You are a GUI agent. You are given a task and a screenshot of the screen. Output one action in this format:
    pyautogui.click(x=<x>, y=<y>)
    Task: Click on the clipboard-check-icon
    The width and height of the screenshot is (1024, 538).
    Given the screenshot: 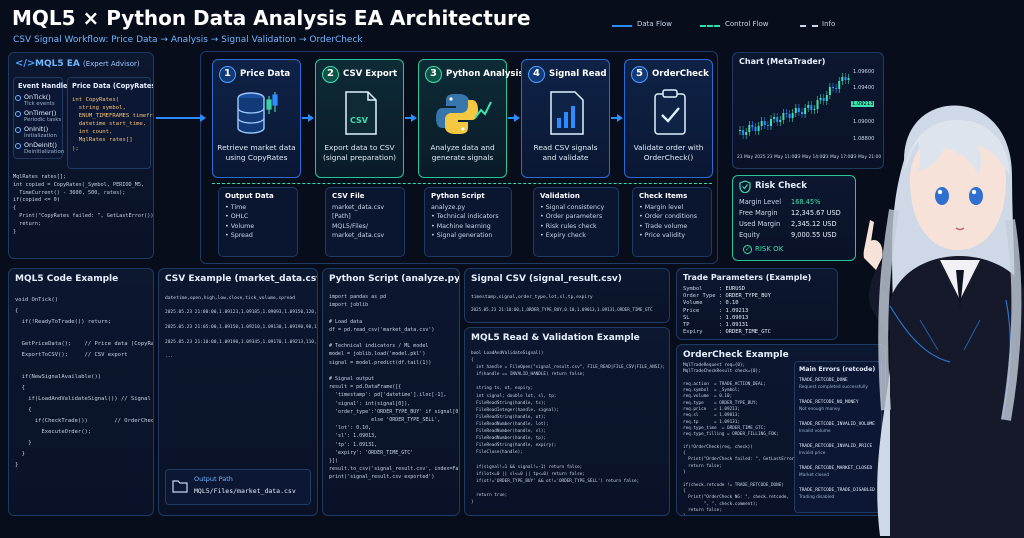 What is the action you would take?
    pyautogui.click(x=670, y=112)
    